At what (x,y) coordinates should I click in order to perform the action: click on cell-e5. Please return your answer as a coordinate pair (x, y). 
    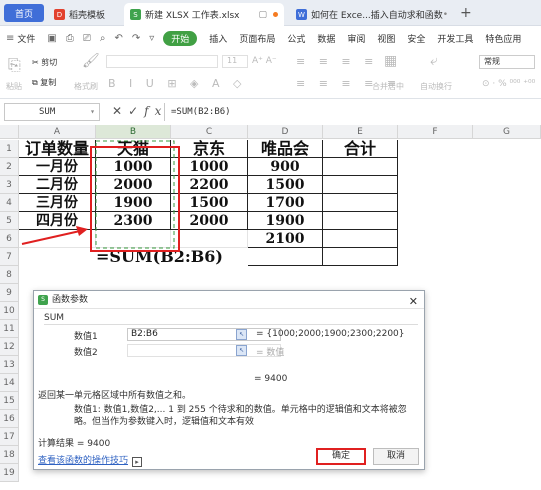
    Looking at the image, I should click on (360, 221).